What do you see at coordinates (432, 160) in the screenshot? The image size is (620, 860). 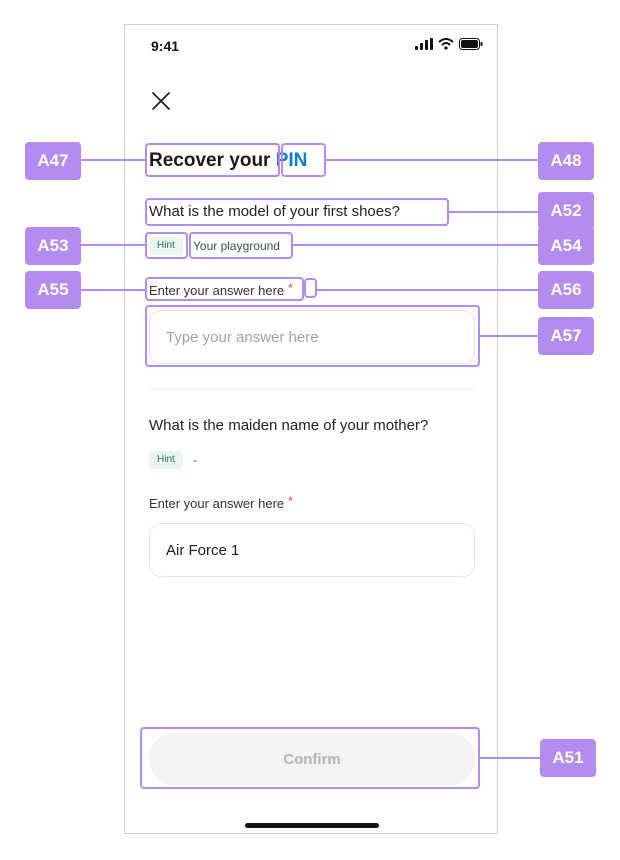 I see `annotation-line-a48` at bounding box center [432, 160].